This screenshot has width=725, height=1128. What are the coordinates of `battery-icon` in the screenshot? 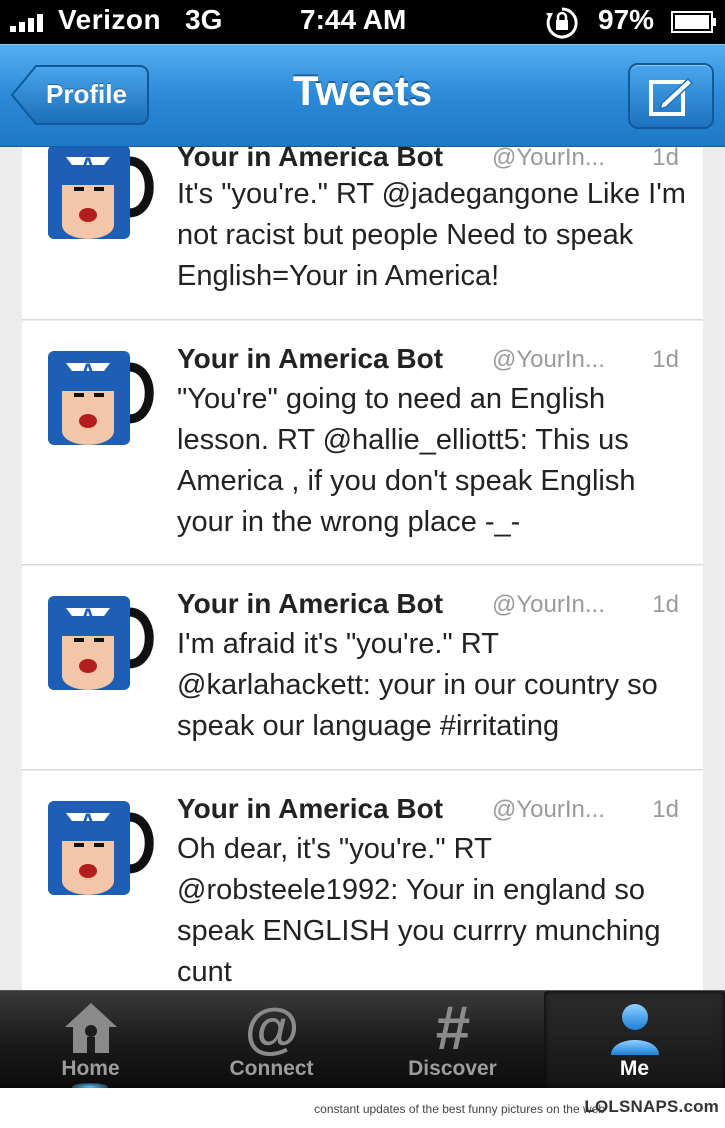 It's located at (693, 22).